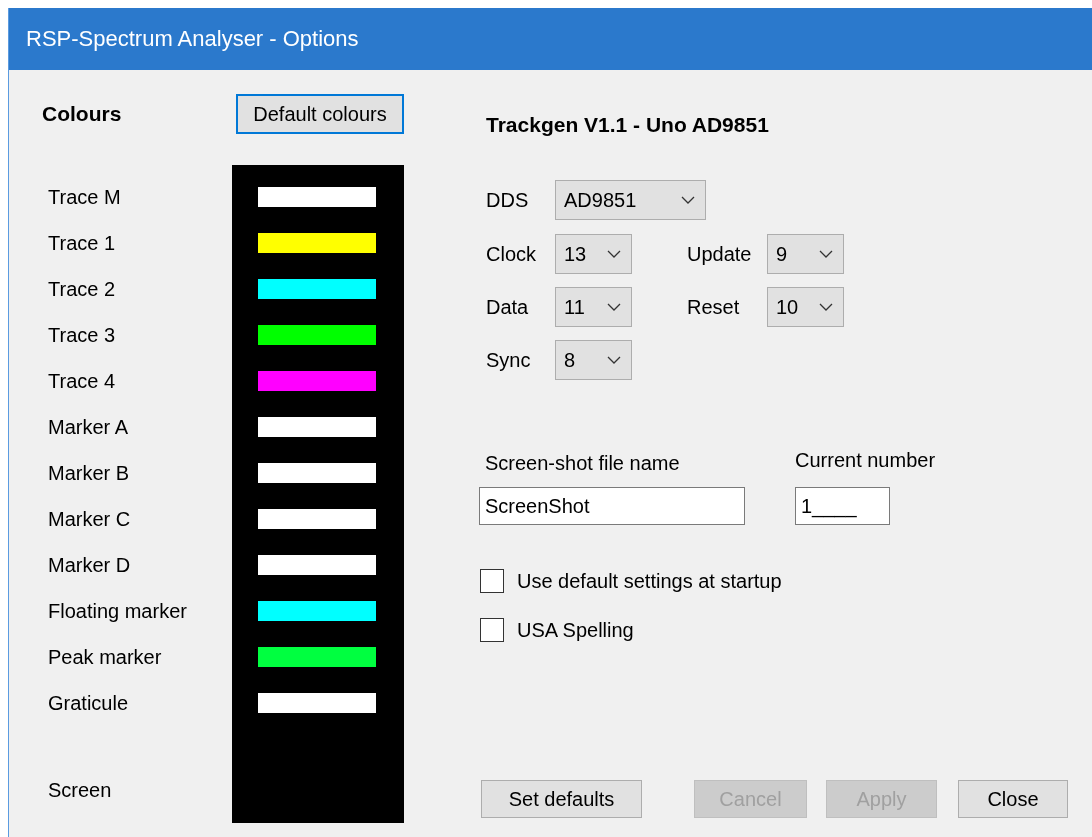 This screenshot has width=1092, height=837. I want to click on dds-dropdown: AD9851, so click(630, 200).